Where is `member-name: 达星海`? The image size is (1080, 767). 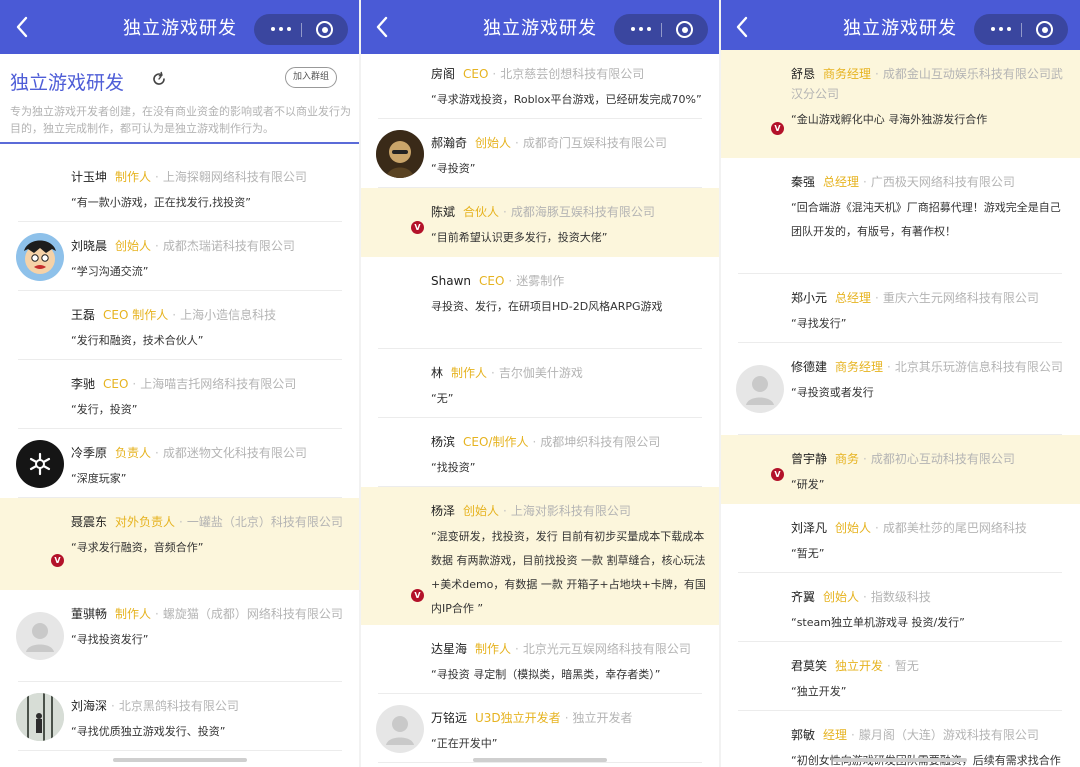 member-name: 达星海 is located at coordinates (449, 649).